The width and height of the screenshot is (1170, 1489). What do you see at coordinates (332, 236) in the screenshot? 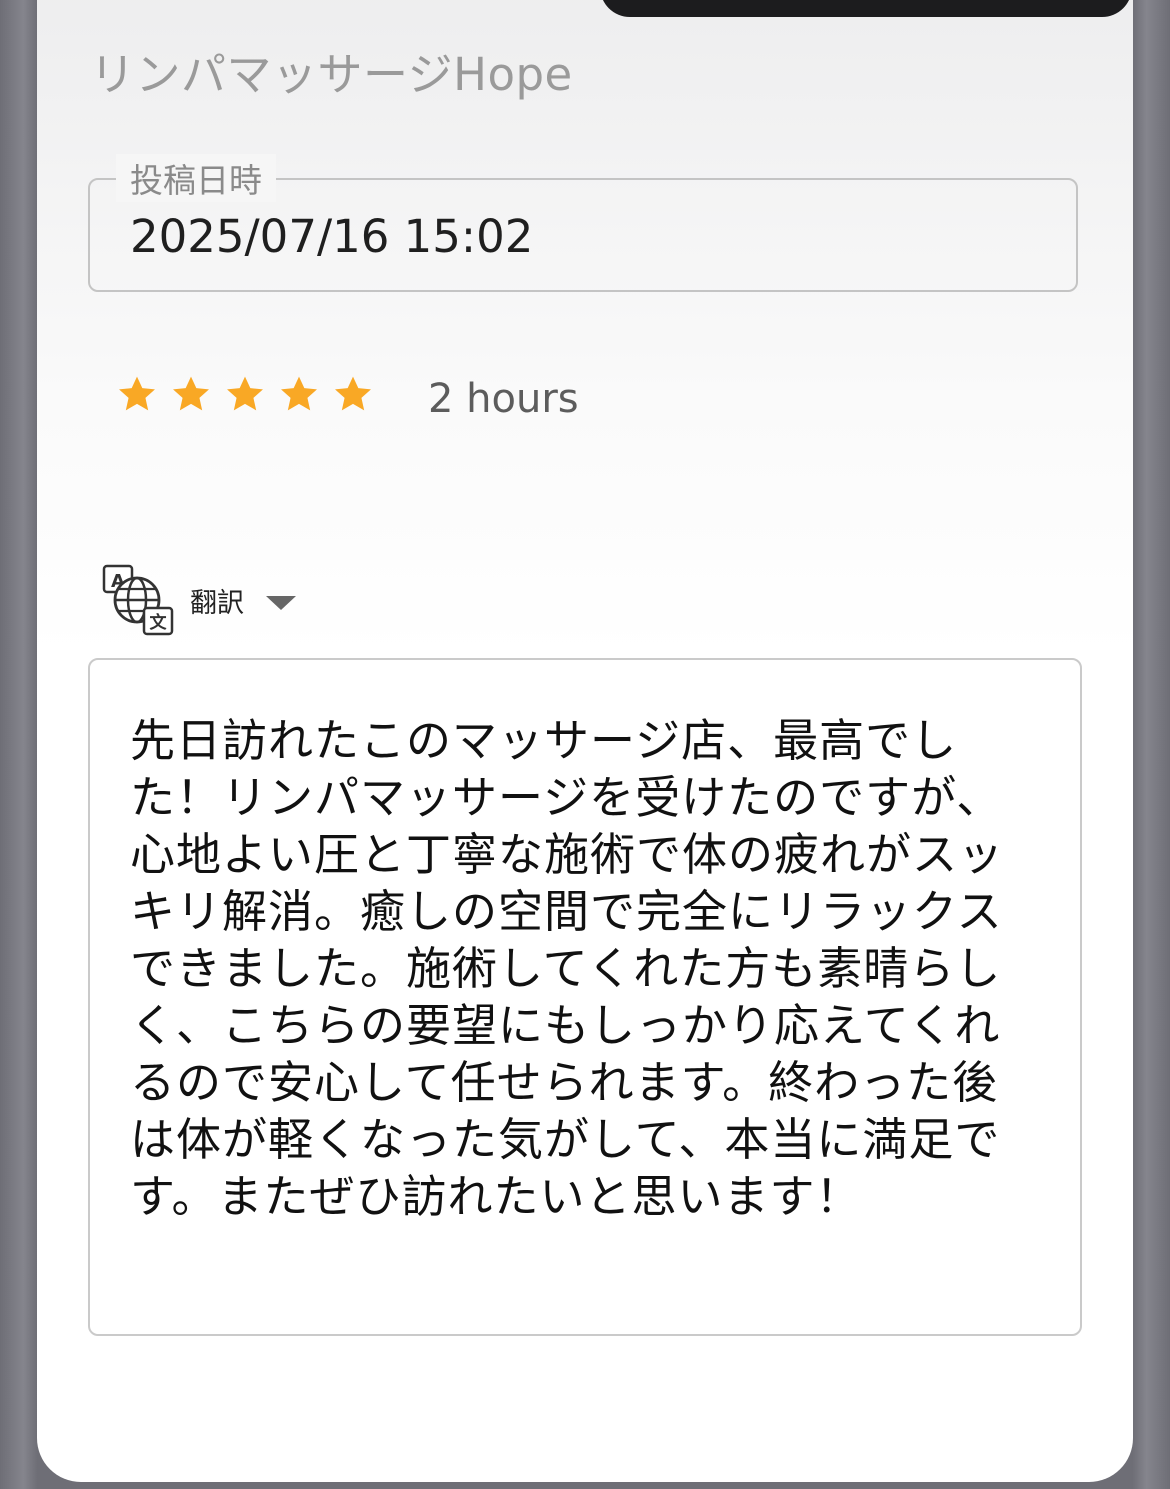
I see `post-date-value: 2025/07/16 15:02` at bounding box center [332, 236].